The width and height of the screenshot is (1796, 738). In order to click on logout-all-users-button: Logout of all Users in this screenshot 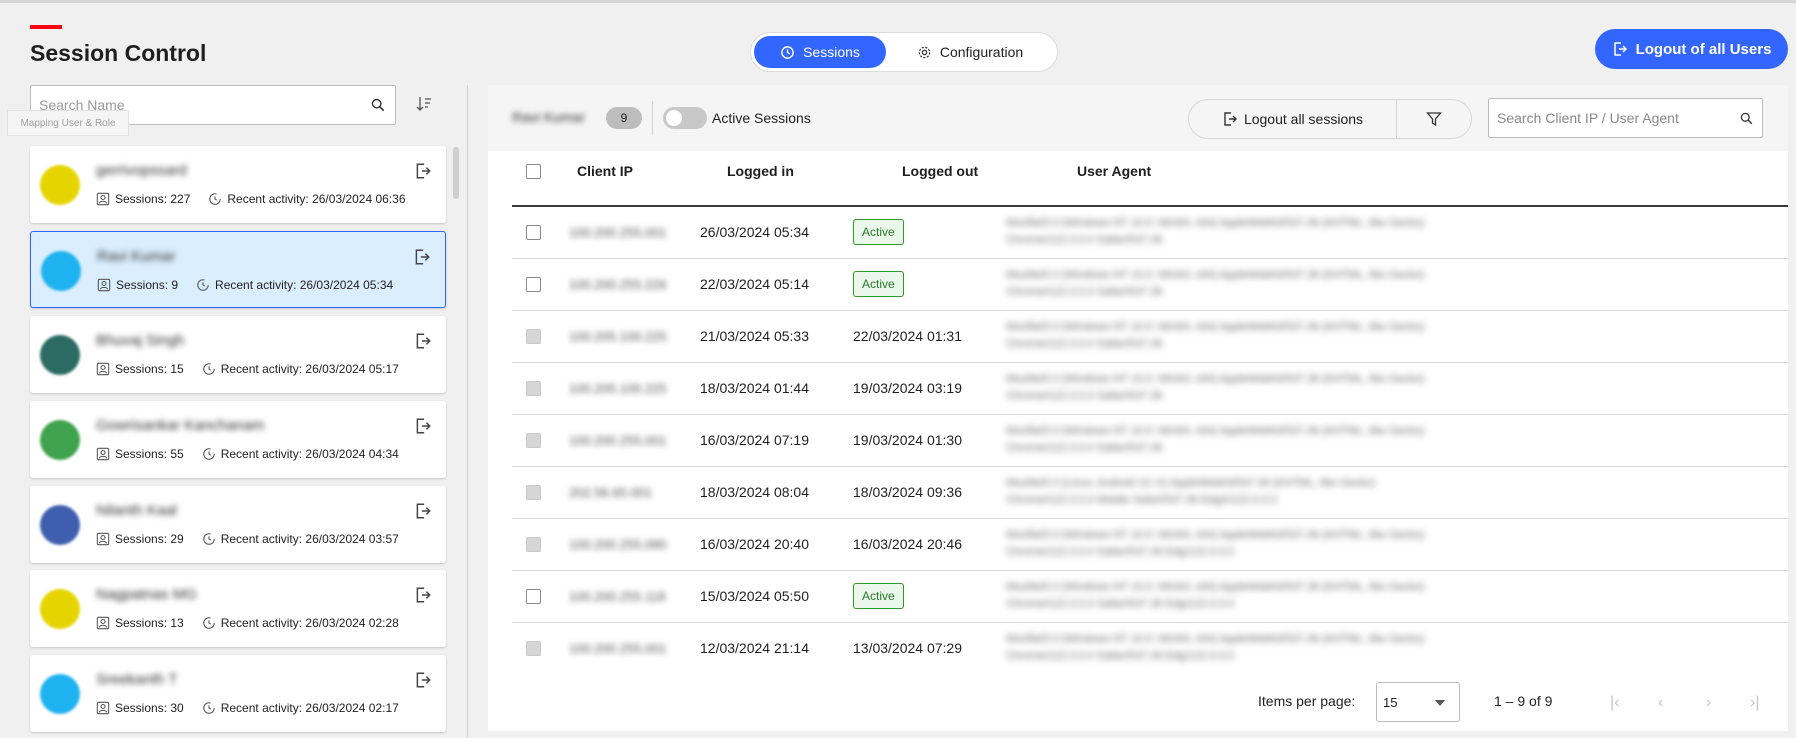, I will do `click(1691, 49)`.